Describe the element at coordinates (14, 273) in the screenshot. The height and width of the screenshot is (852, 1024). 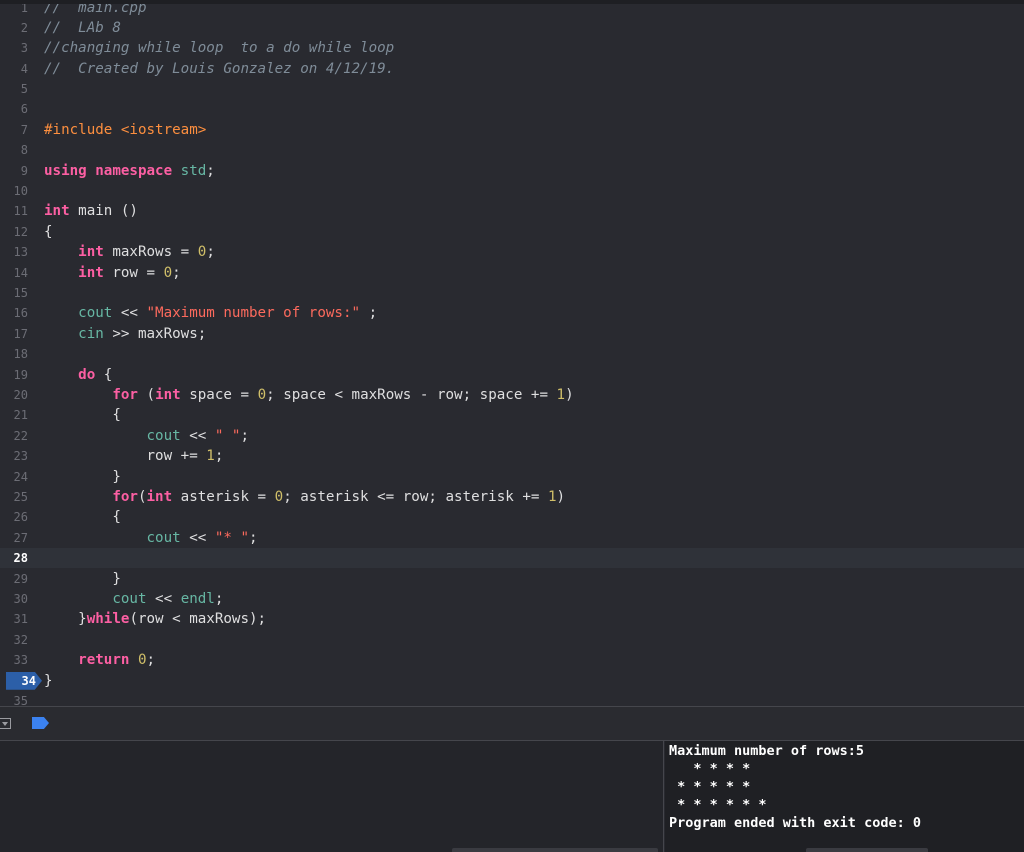
I see `line-number: 14` at that location.